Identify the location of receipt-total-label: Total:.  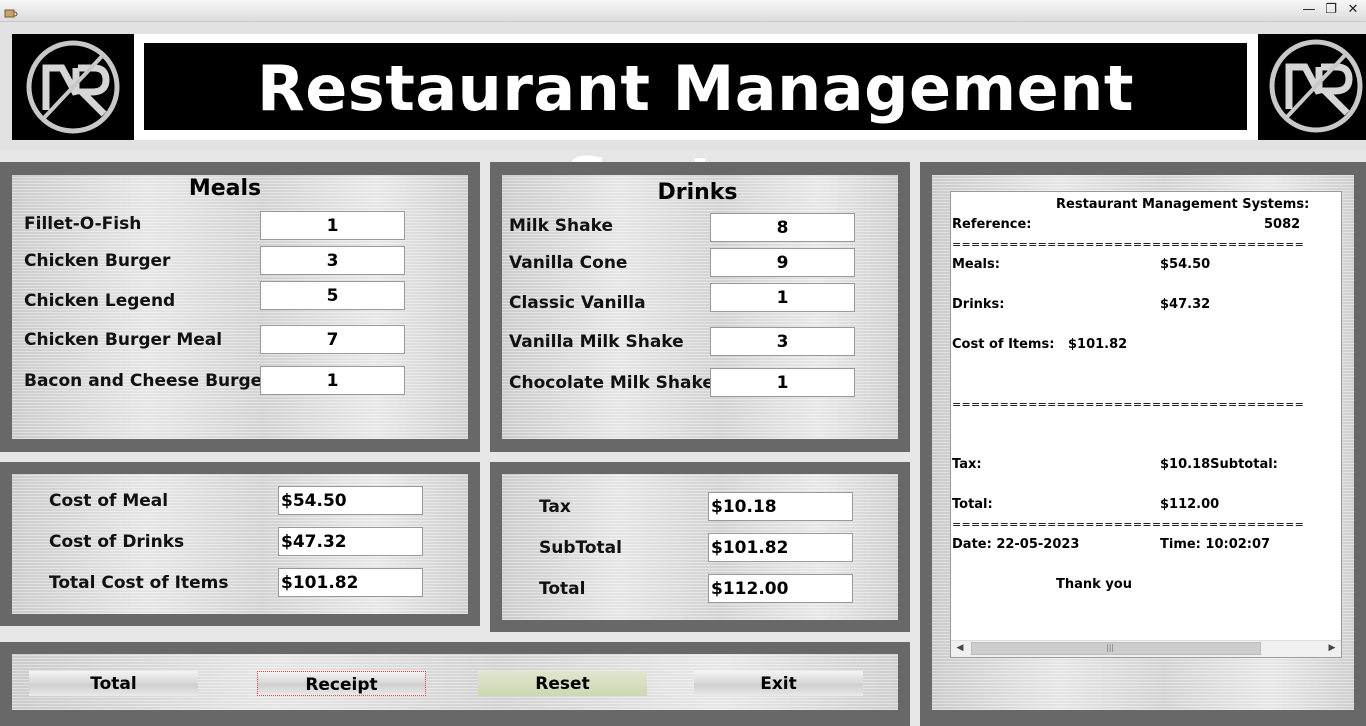
(972, 504).